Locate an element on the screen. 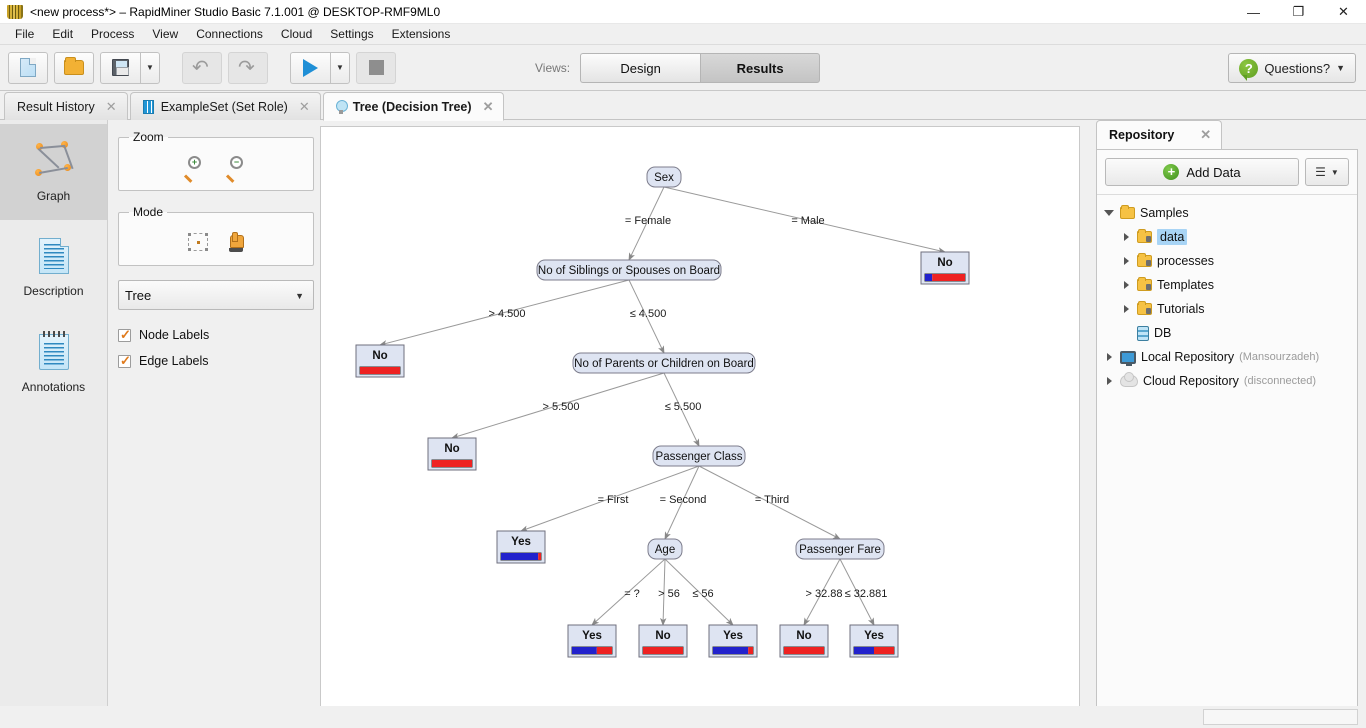  tab-repository: Repository ✕ is located at coordinates (1159, 134).